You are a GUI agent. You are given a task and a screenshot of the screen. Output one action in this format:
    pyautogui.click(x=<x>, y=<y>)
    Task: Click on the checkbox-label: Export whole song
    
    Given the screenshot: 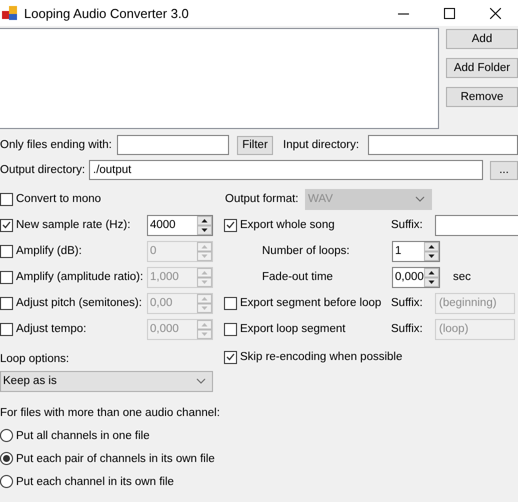 What is the action you would take?
    pyautogui.click(x=288, y=225)
    